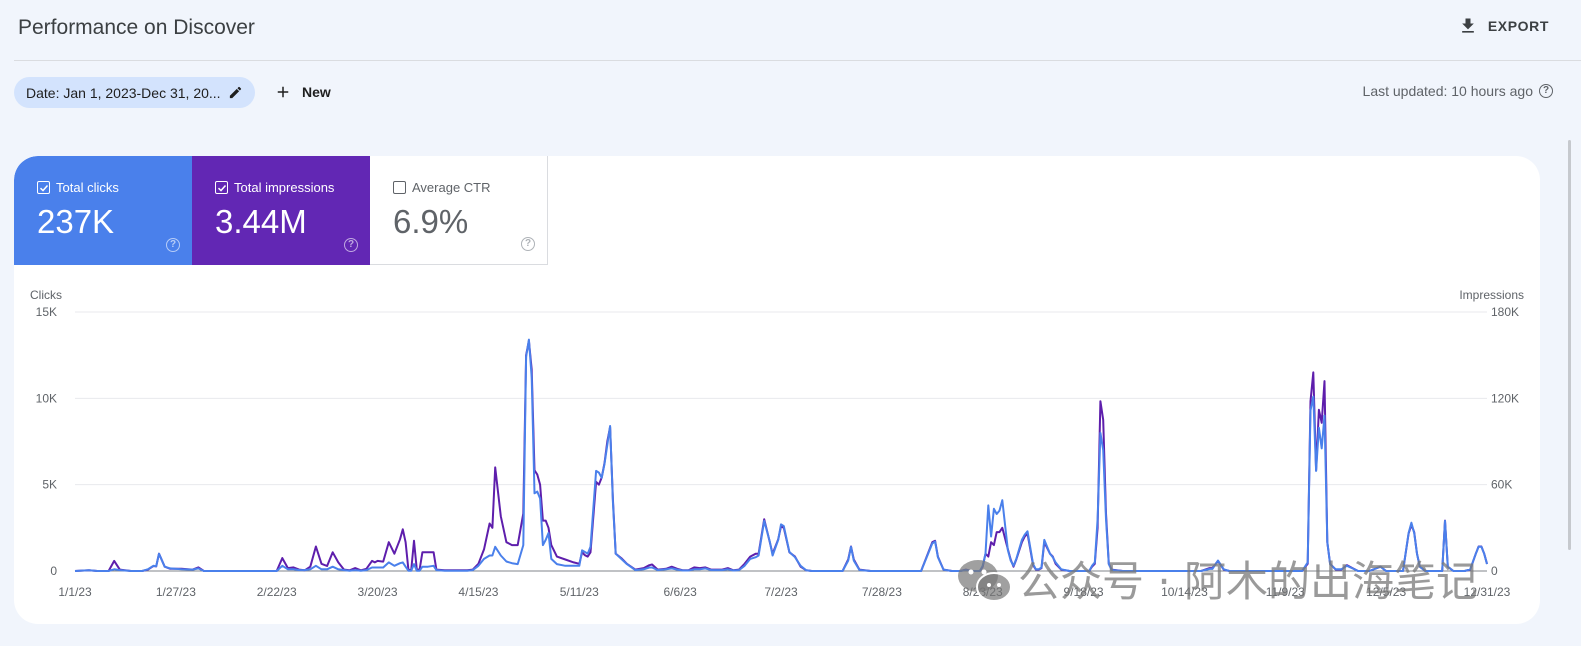 The width and height of the screenshot is (1581, 646). I want to click on y-left-tick-label: 10K, so click(46, 398).